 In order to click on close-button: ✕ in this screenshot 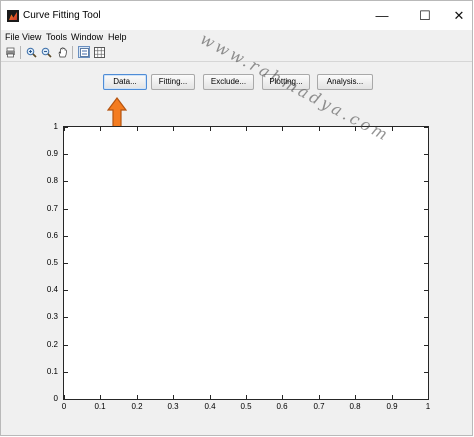, I will do `click(459, 15)`.